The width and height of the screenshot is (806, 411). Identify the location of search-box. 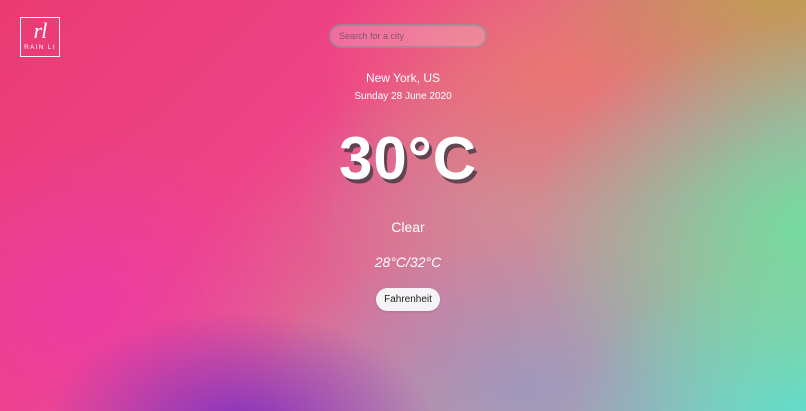
(408, 36).